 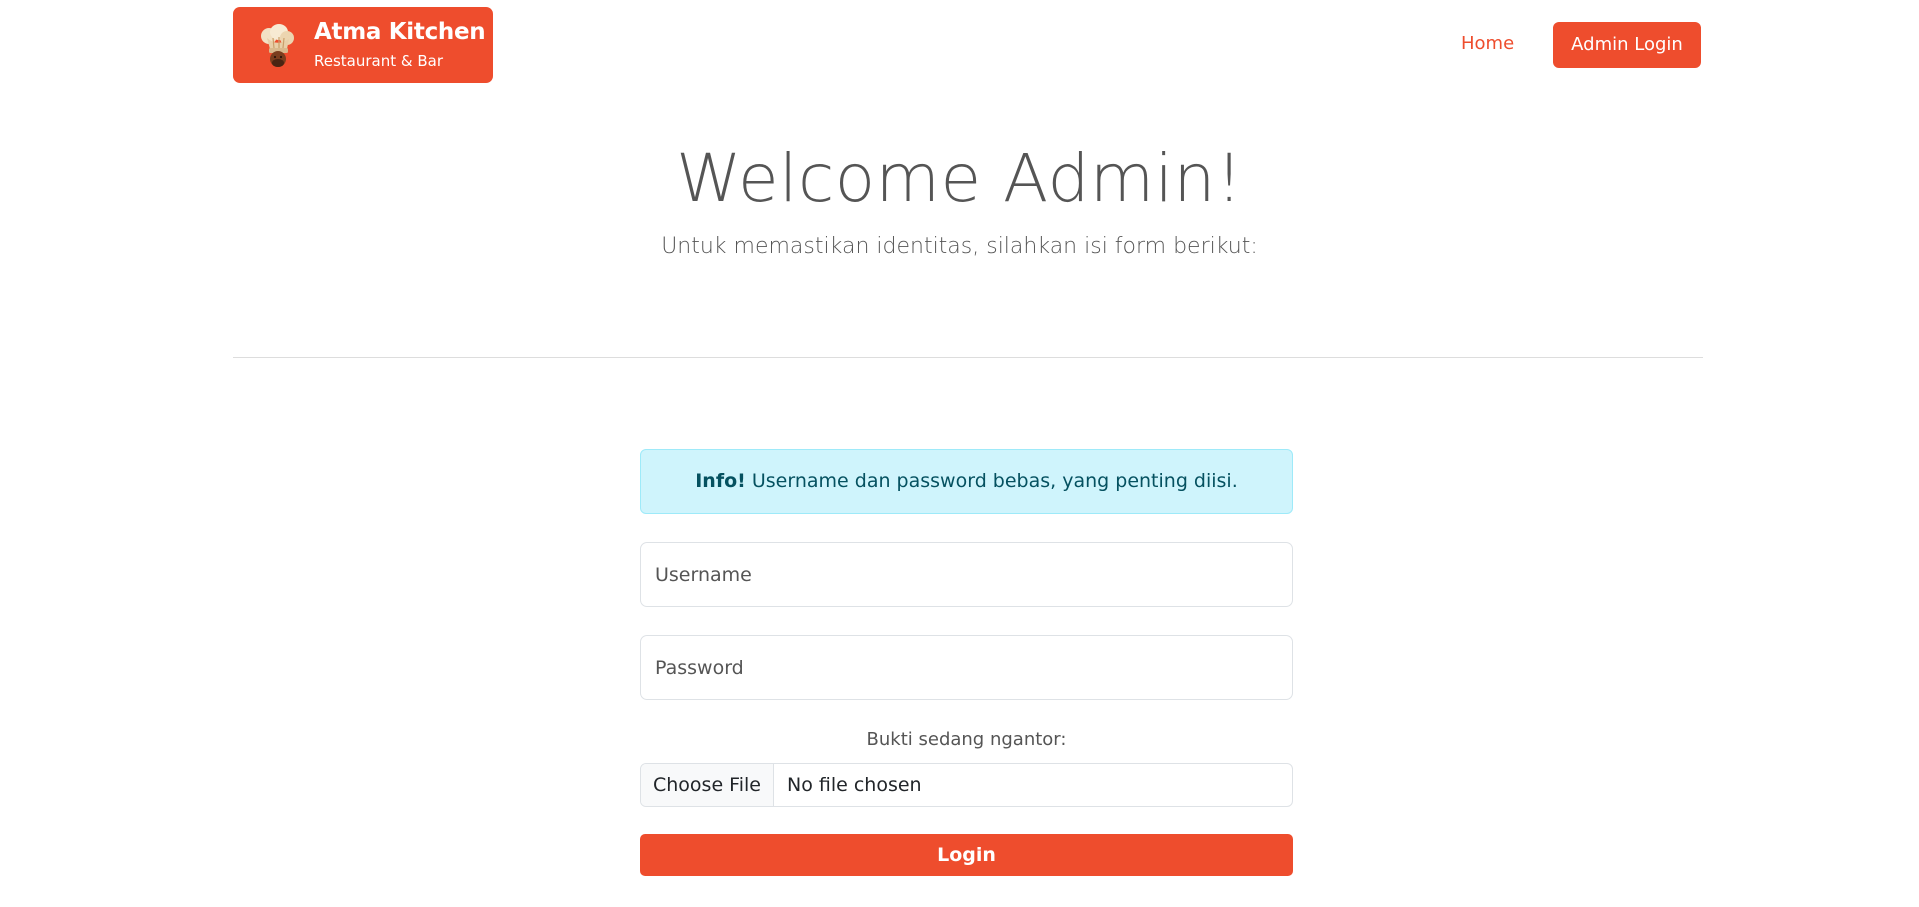 I want to click on brand-logo: Atma Kitchen Restaurant & Bar, so click(x=363, y=45).